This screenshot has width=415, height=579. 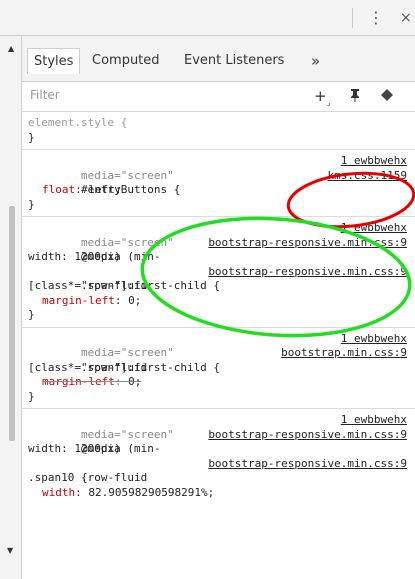 What do you see at coordinates (355, 97) in the screenshot?
I see `toggle-element-state-pin-icon` at bounding box center [355, 97].